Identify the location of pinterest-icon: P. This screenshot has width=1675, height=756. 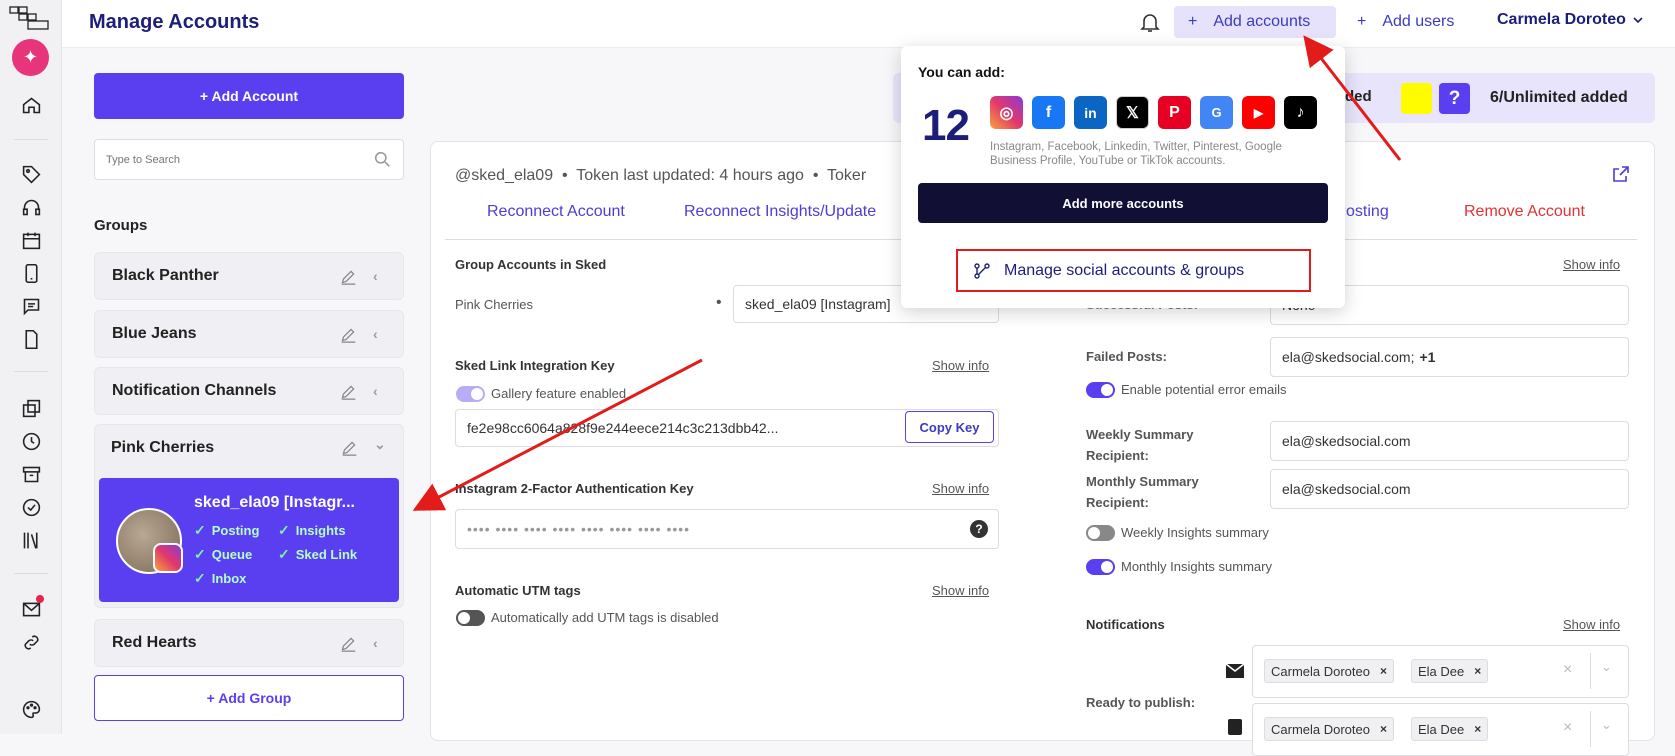
(1174, 112).